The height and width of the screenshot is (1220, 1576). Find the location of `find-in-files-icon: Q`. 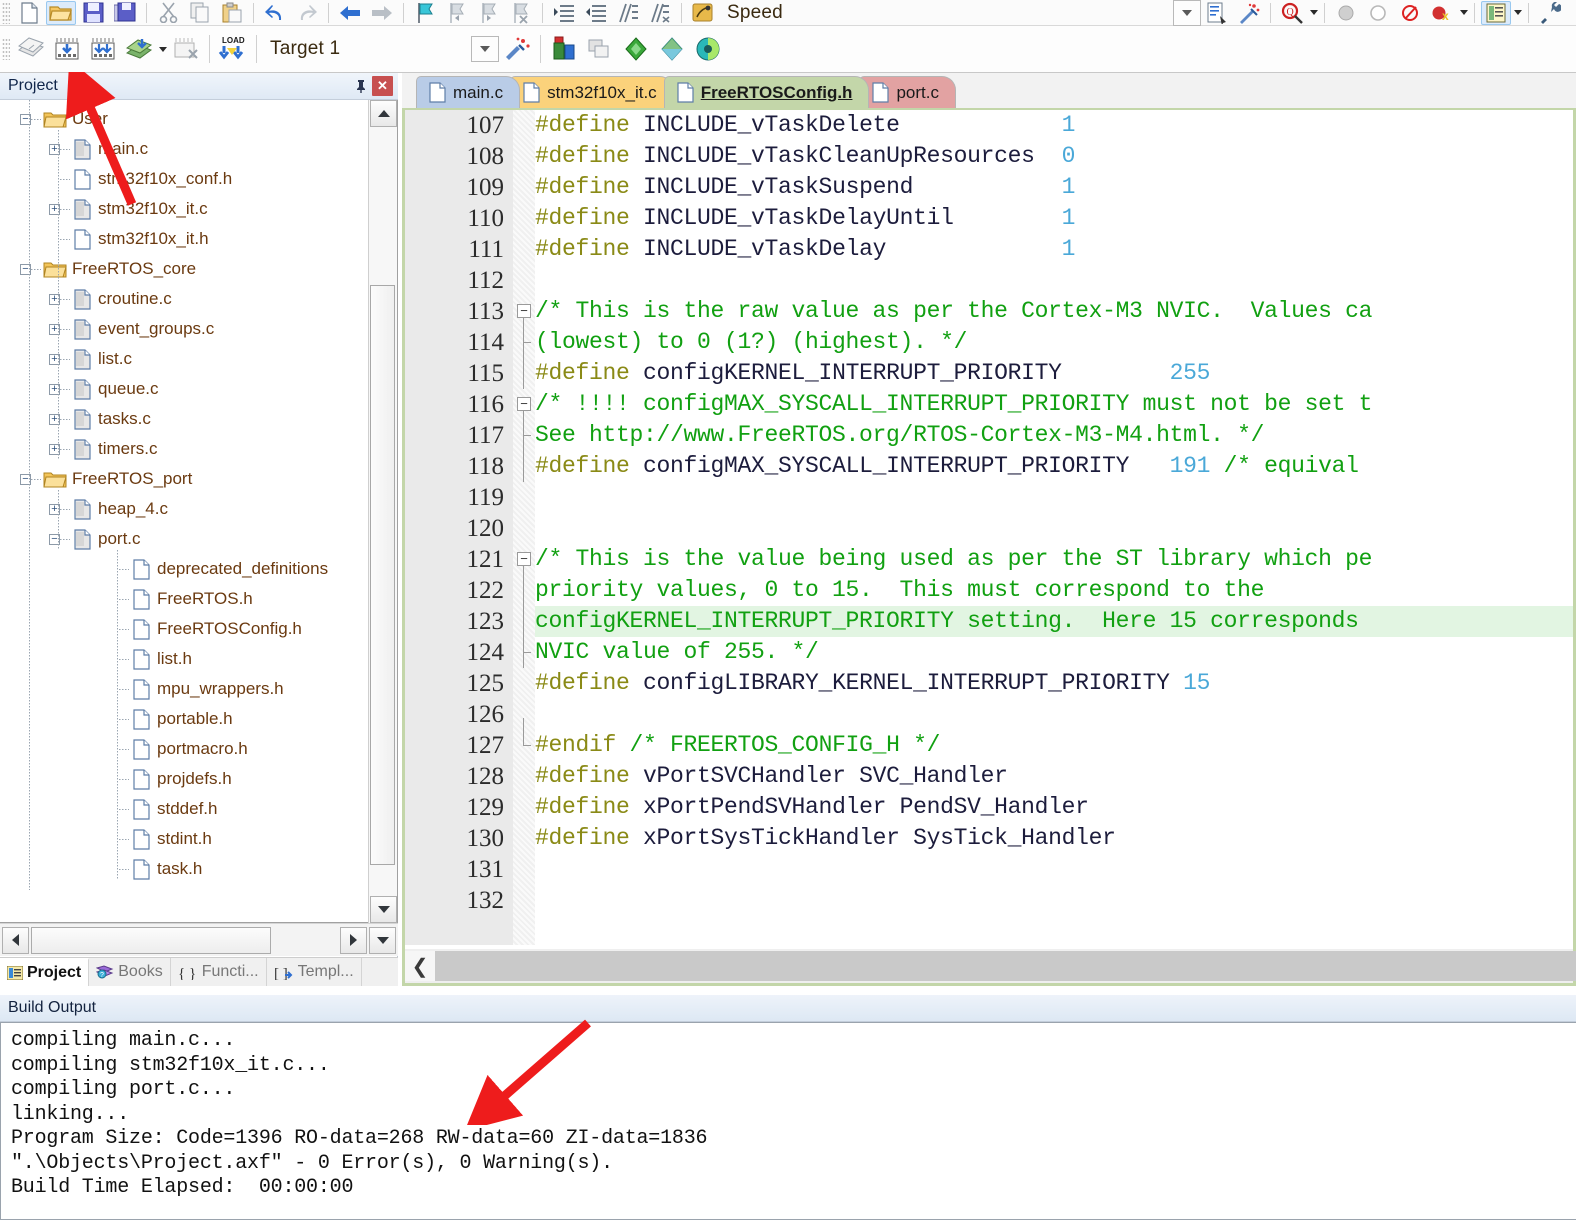

find-in-files-icon: Q is located at coordinates (1292, 13).